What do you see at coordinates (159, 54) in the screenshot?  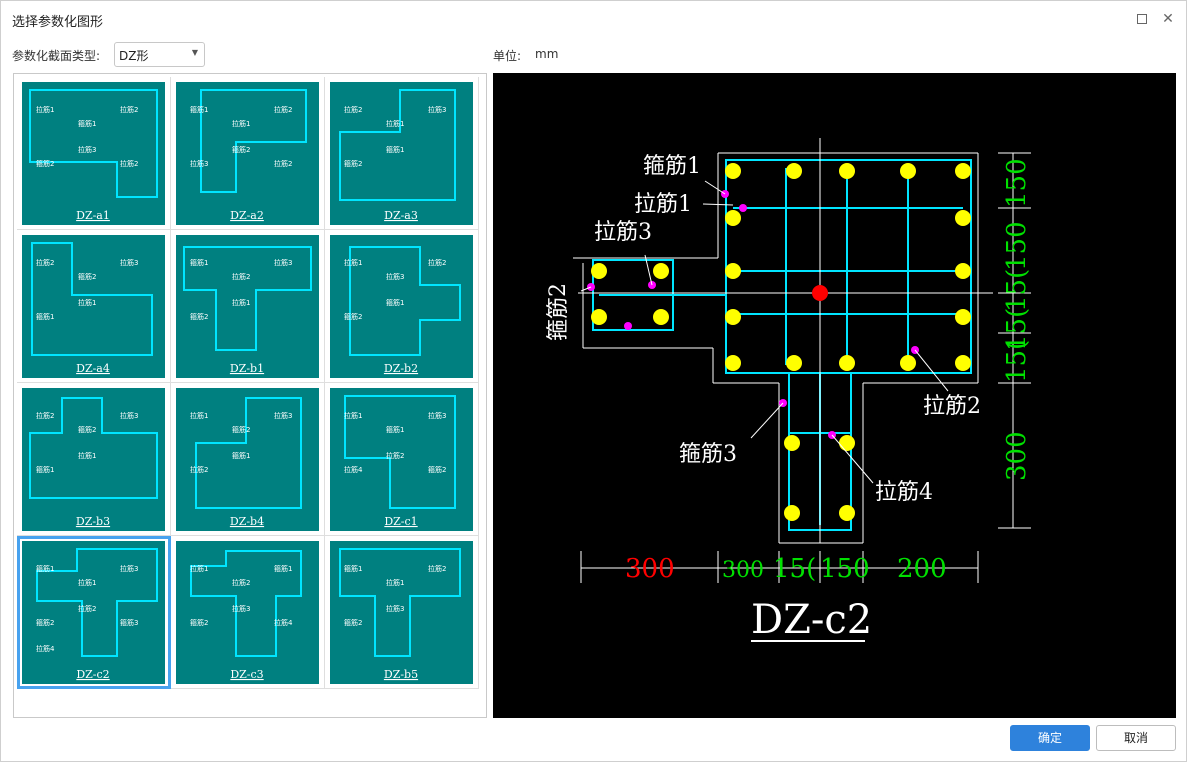 I see `section-type-select: DZ形 ▼` at bounding box center [159, 54].